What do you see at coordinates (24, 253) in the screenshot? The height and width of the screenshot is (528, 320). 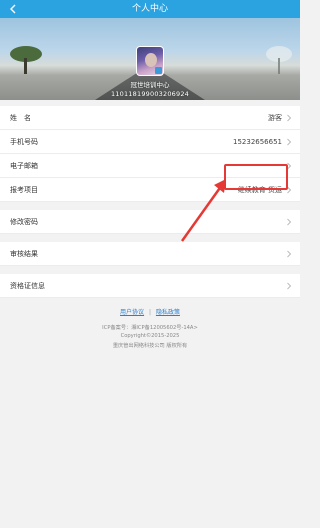 I see `menu-label: 审核结果` at bounding box center [24, 253].